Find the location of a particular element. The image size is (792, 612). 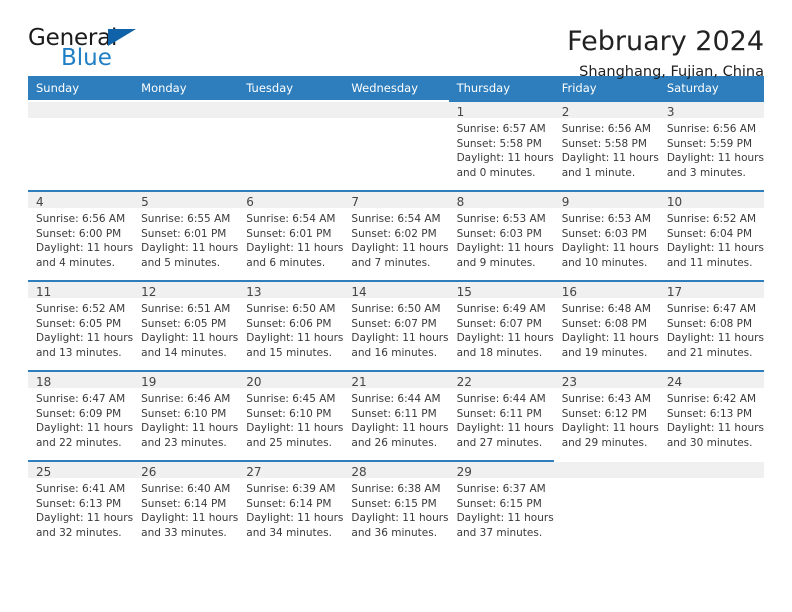

daylight-text-line2: and 7 minutes. is located at coordinates (391, 262).